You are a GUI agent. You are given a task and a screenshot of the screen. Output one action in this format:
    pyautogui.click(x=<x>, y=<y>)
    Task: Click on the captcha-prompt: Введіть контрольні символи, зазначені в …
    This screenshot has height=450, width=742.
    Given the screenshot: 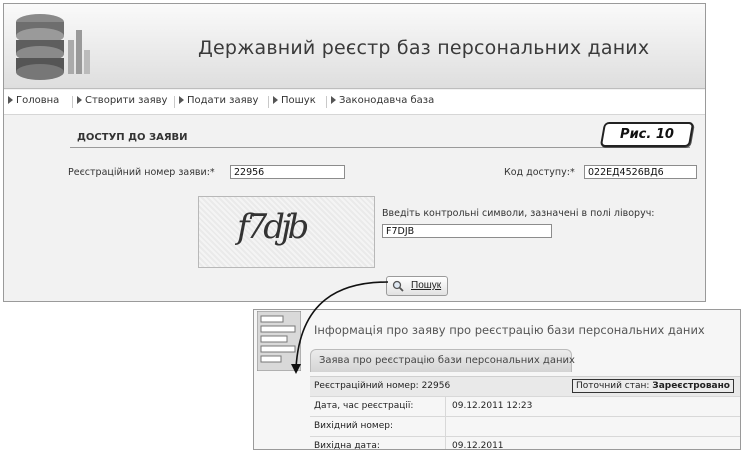 What is the action you would take?
    pyautogui.click(x=518, y=213)
    